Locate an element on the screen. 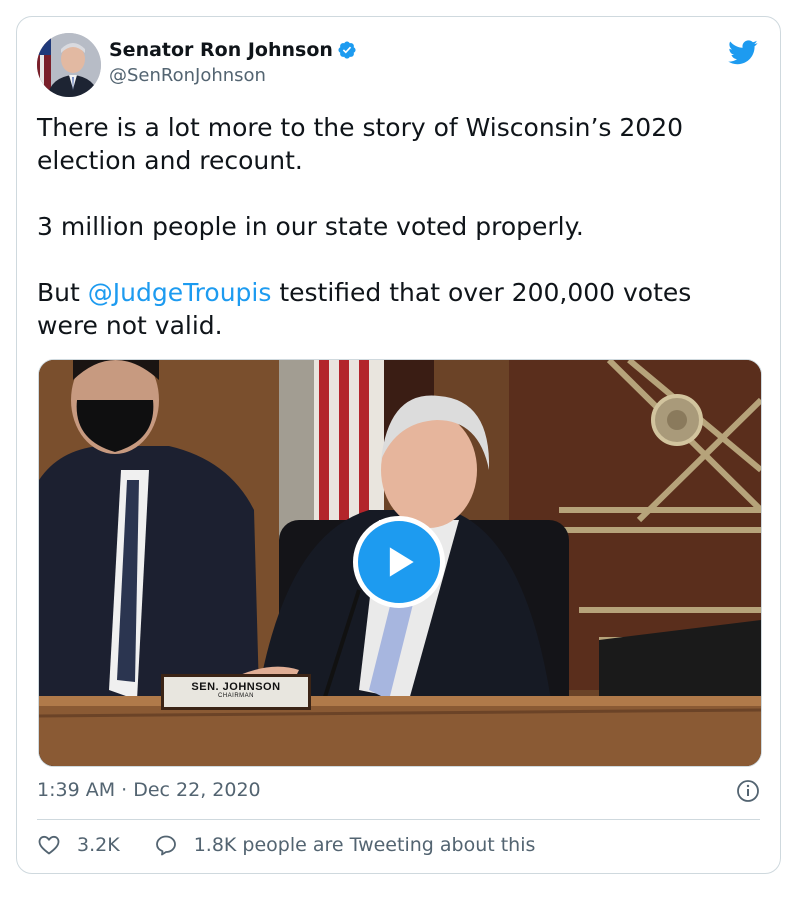  info-icon is located at coordinates (748, 791).